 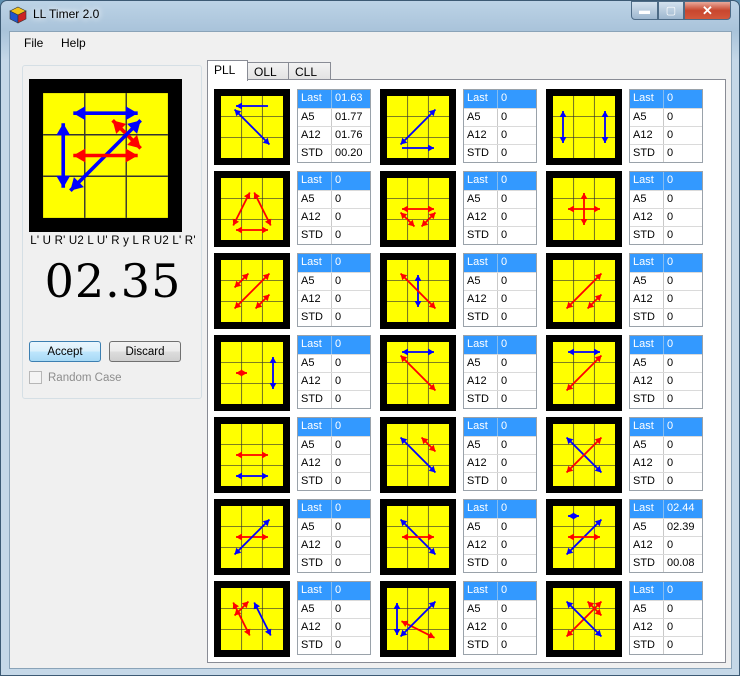 What do you see at coordinates (33, 43) in the screenshot?
I see `menu-file: File` at bounding box center [33, 43].